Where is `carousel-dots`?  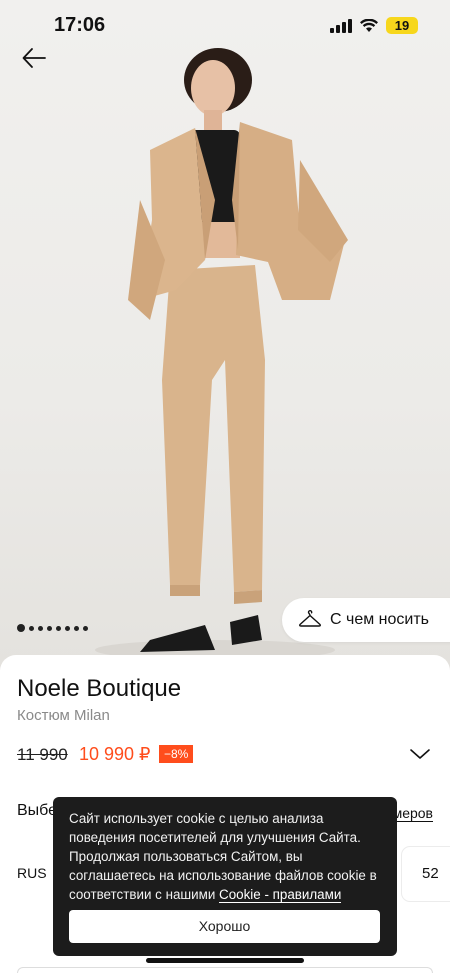
carousel-dots is located at coordinates (52, 628).